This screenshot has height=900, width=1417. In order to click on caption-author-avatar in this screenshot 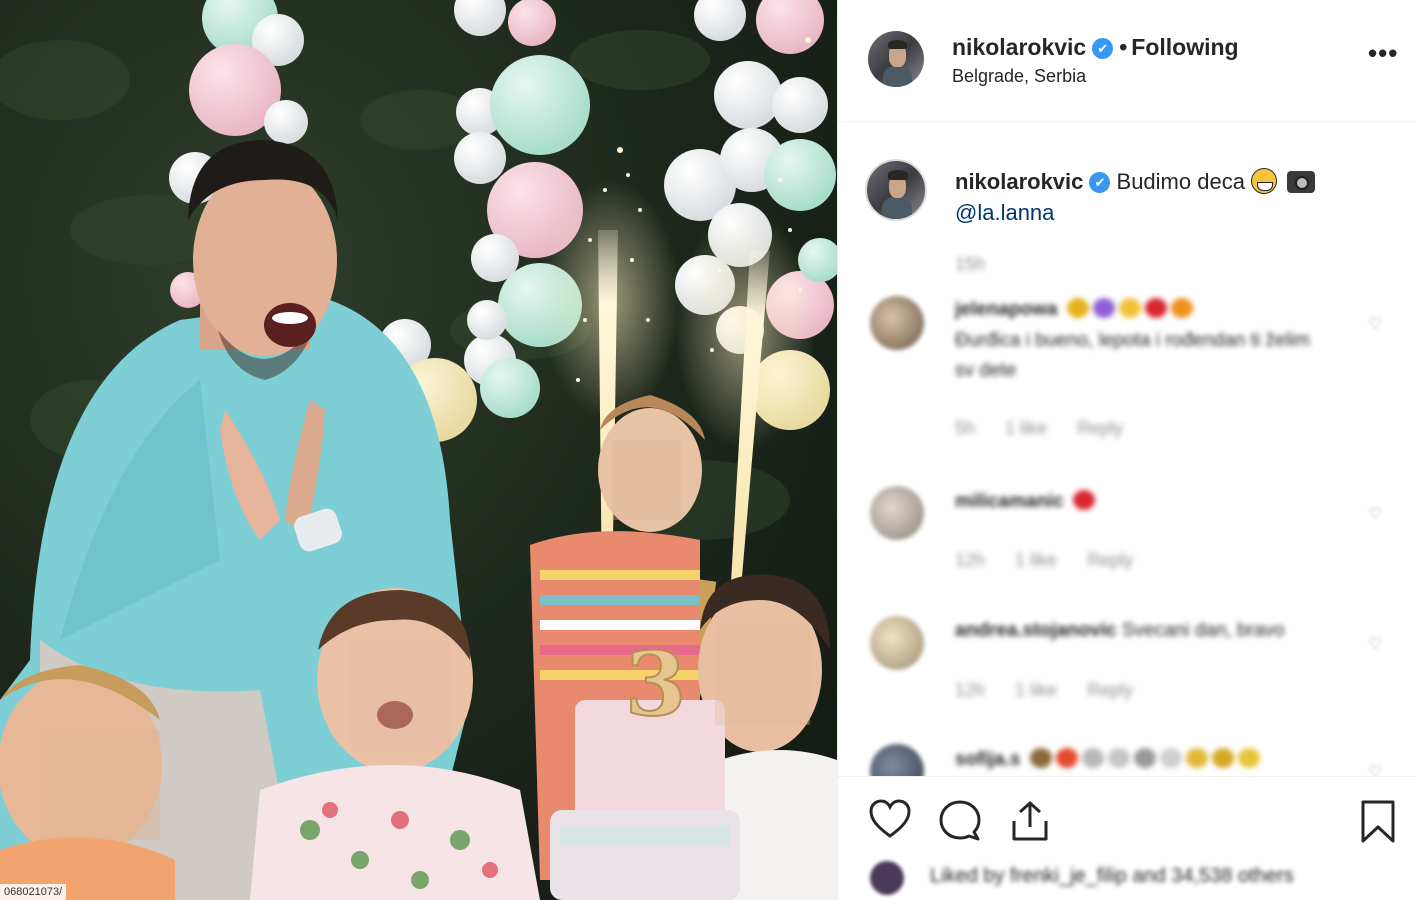, I will do `click(896, 190)`.